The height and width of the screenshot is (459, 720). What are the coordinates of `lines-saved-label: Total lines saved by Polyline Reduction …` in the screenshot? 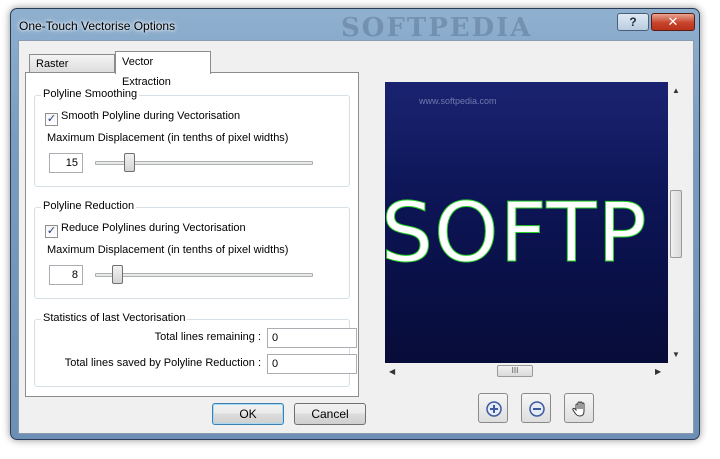 It's located at (162, 363).